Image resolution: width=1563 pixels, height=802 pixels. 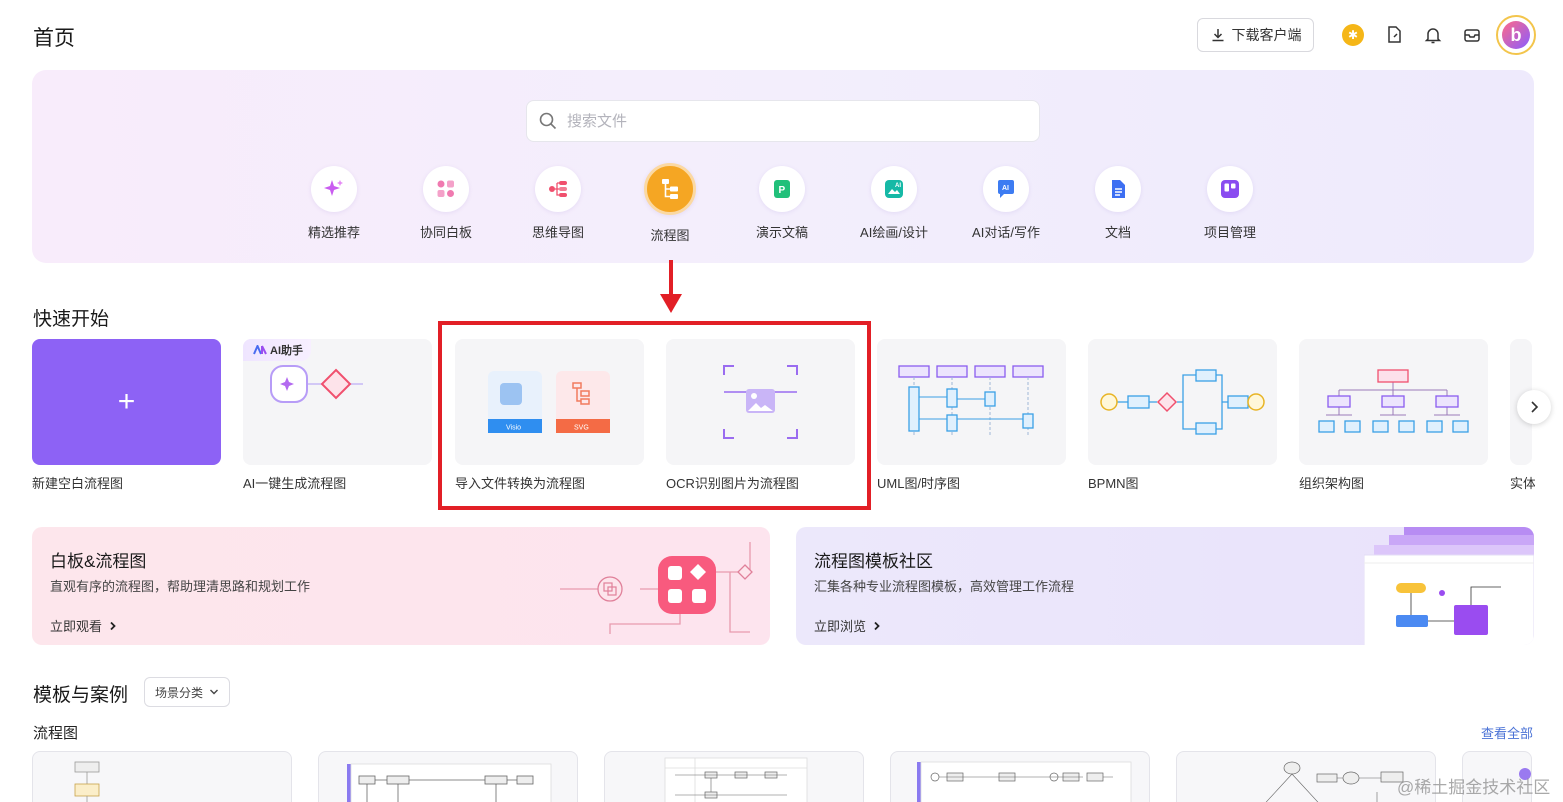 I want to click on flowchart-icon, so click(x=670, y=189).